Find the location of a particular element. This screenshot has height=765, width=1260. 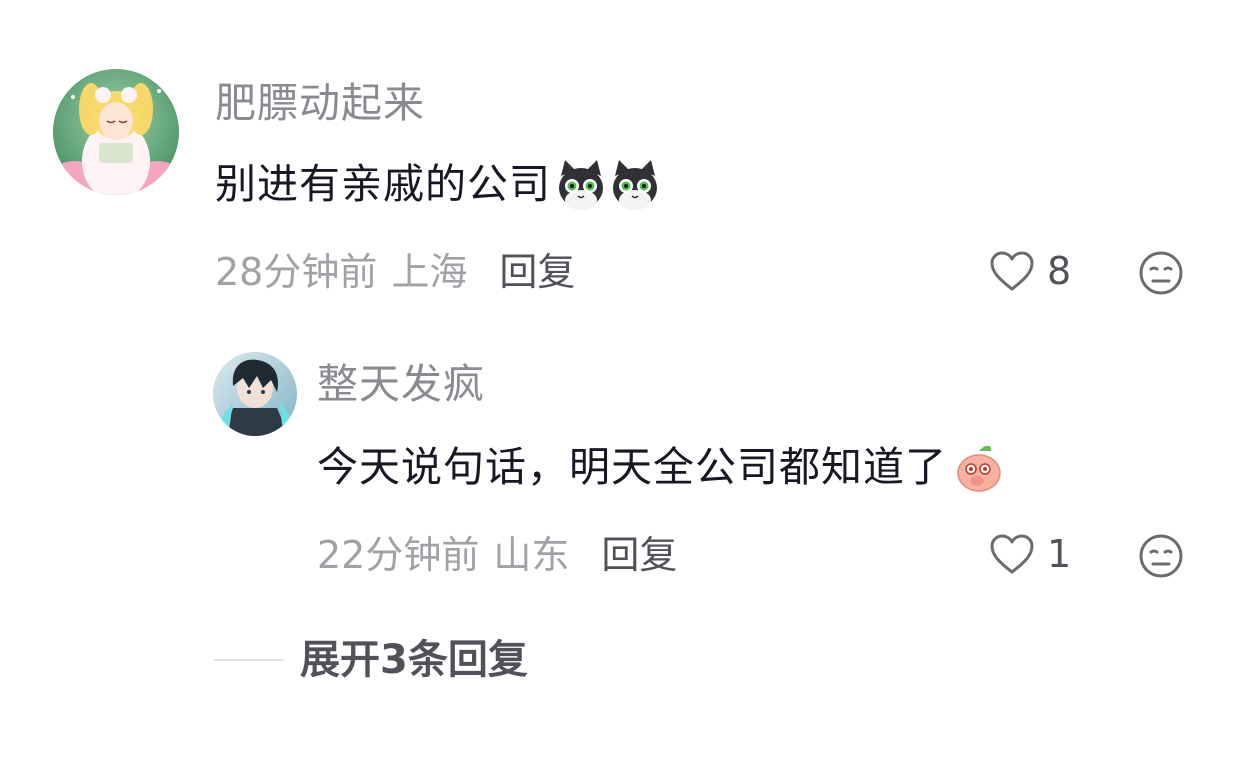

expand-replies-button: 展开3条回复 is located at coordinates (371, 660).